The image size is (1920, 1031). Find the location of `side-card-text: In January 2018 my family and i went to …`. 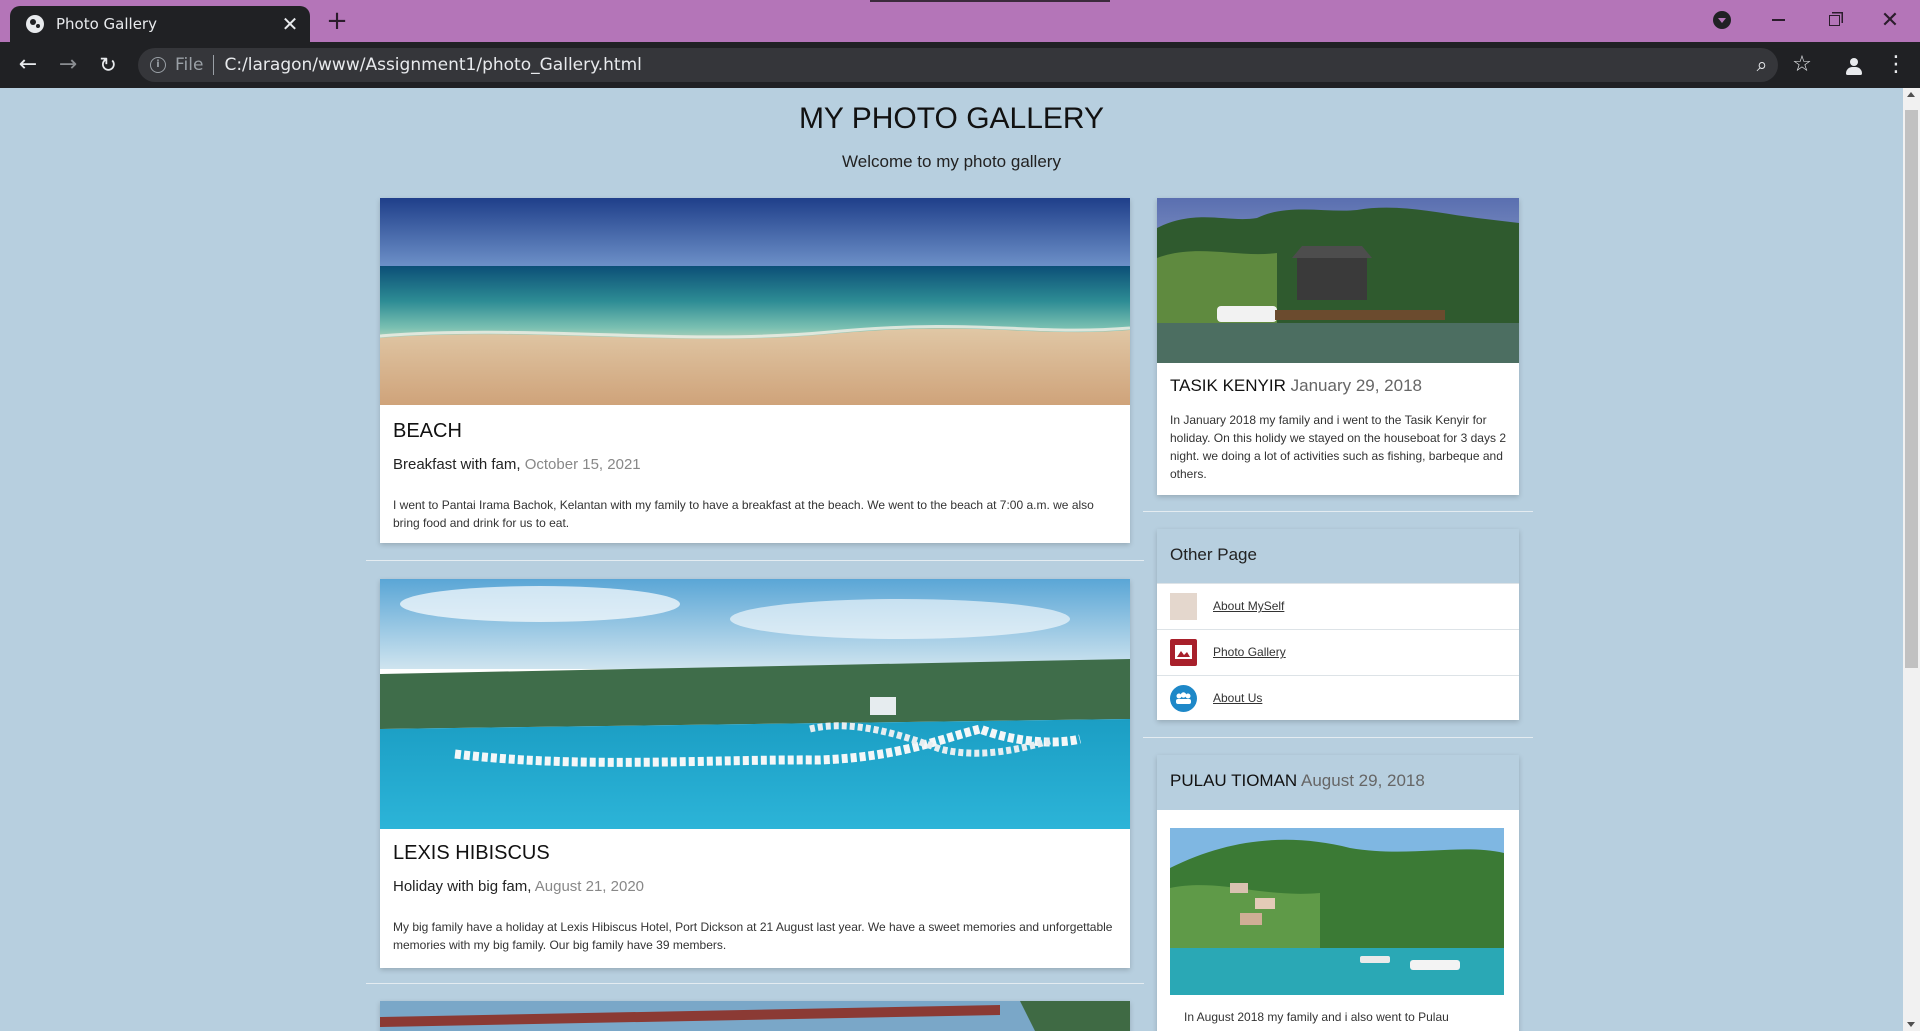

side-card-text: In January 2018 my family and i went to … is located at coordinates (1338, 447).